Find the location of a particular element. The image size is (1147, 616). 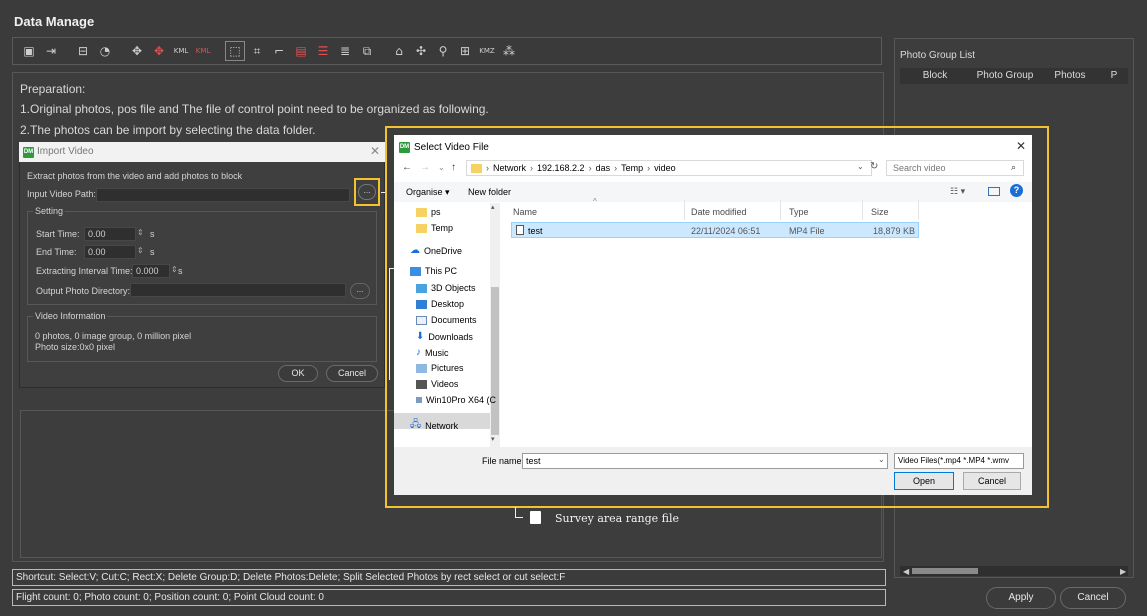

sidebar-scroll-up-icon: ▴ is located at coordinates (493, 207).